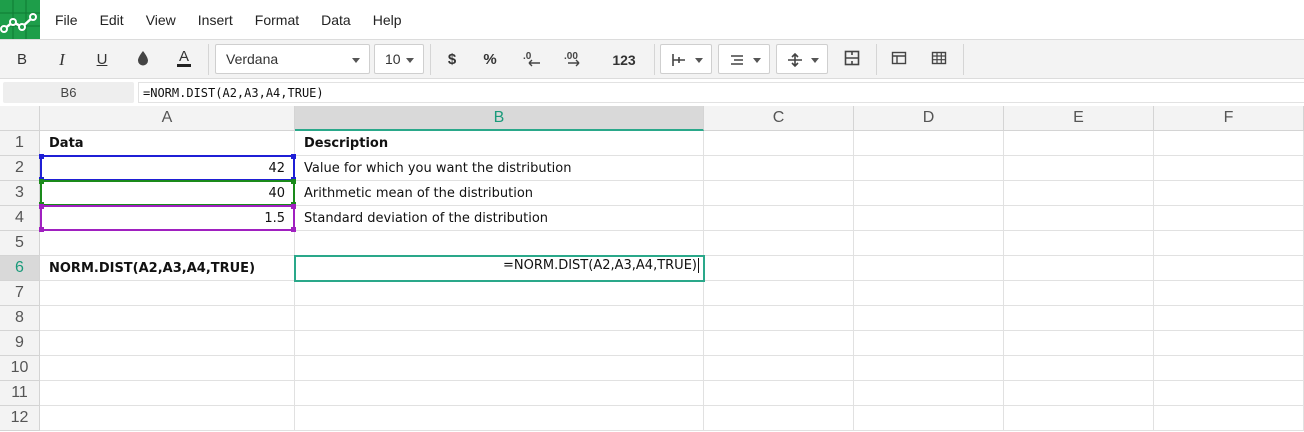  What do you see at coordinates (20, 143) in the screenshot?
I see `row-header-1: 1` at bounding box center [20, 143].